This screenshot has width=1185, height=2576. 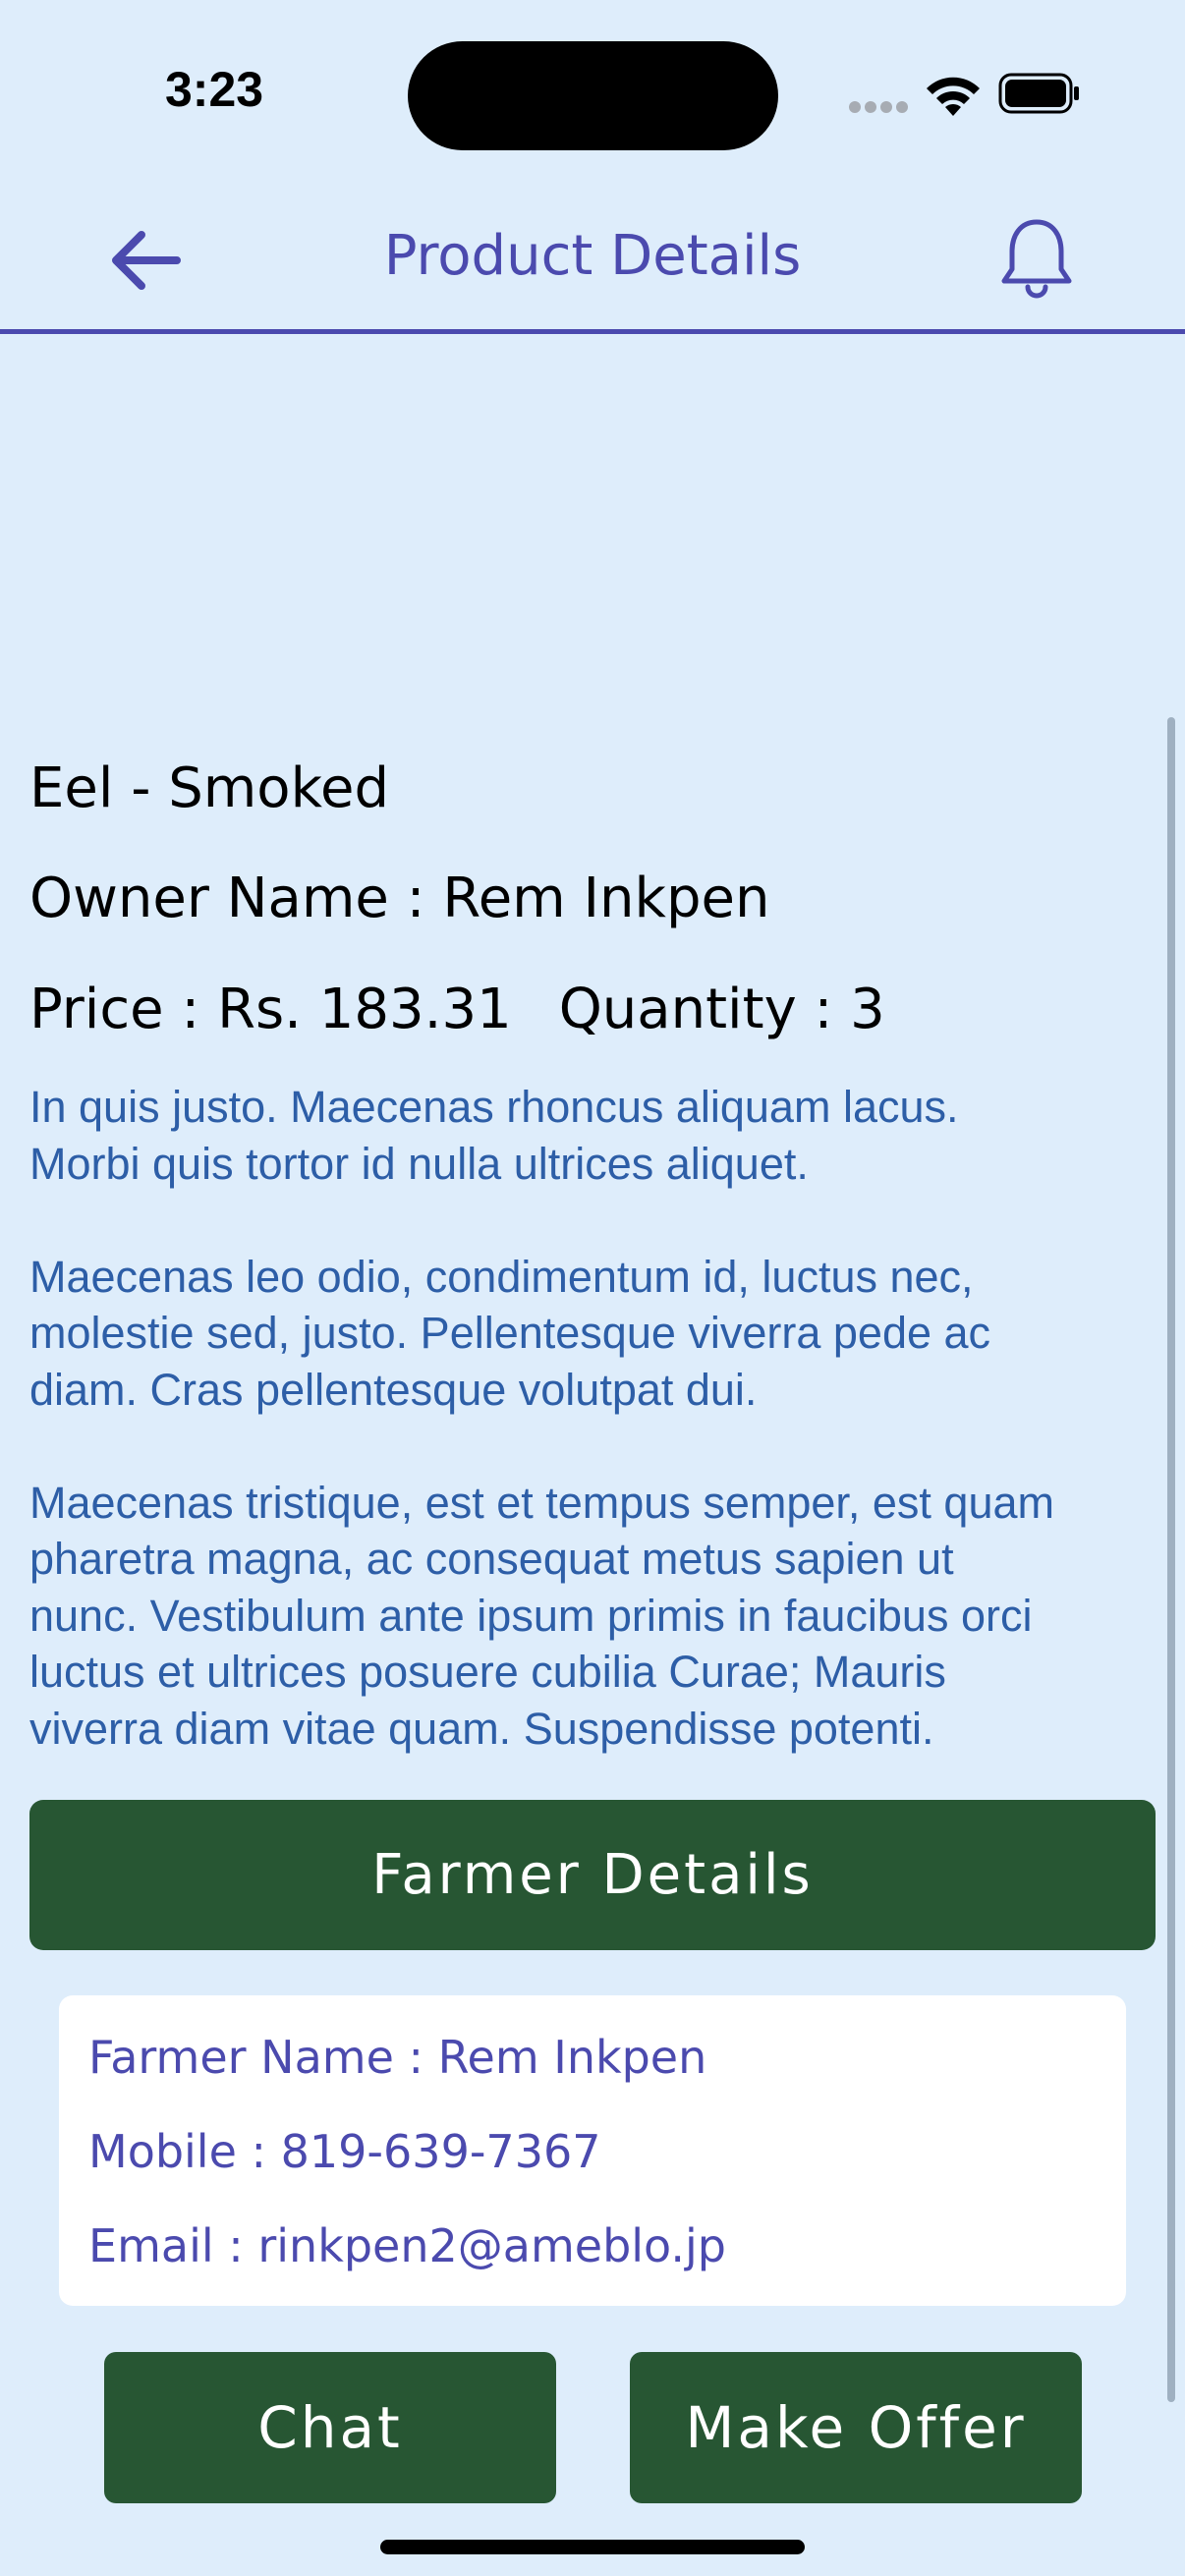 What do you see at coordinates (400, 898) in the screenshot?
I see `owner-name: Owner Name : Rem Inkpen` at bounding box center [400, 898].